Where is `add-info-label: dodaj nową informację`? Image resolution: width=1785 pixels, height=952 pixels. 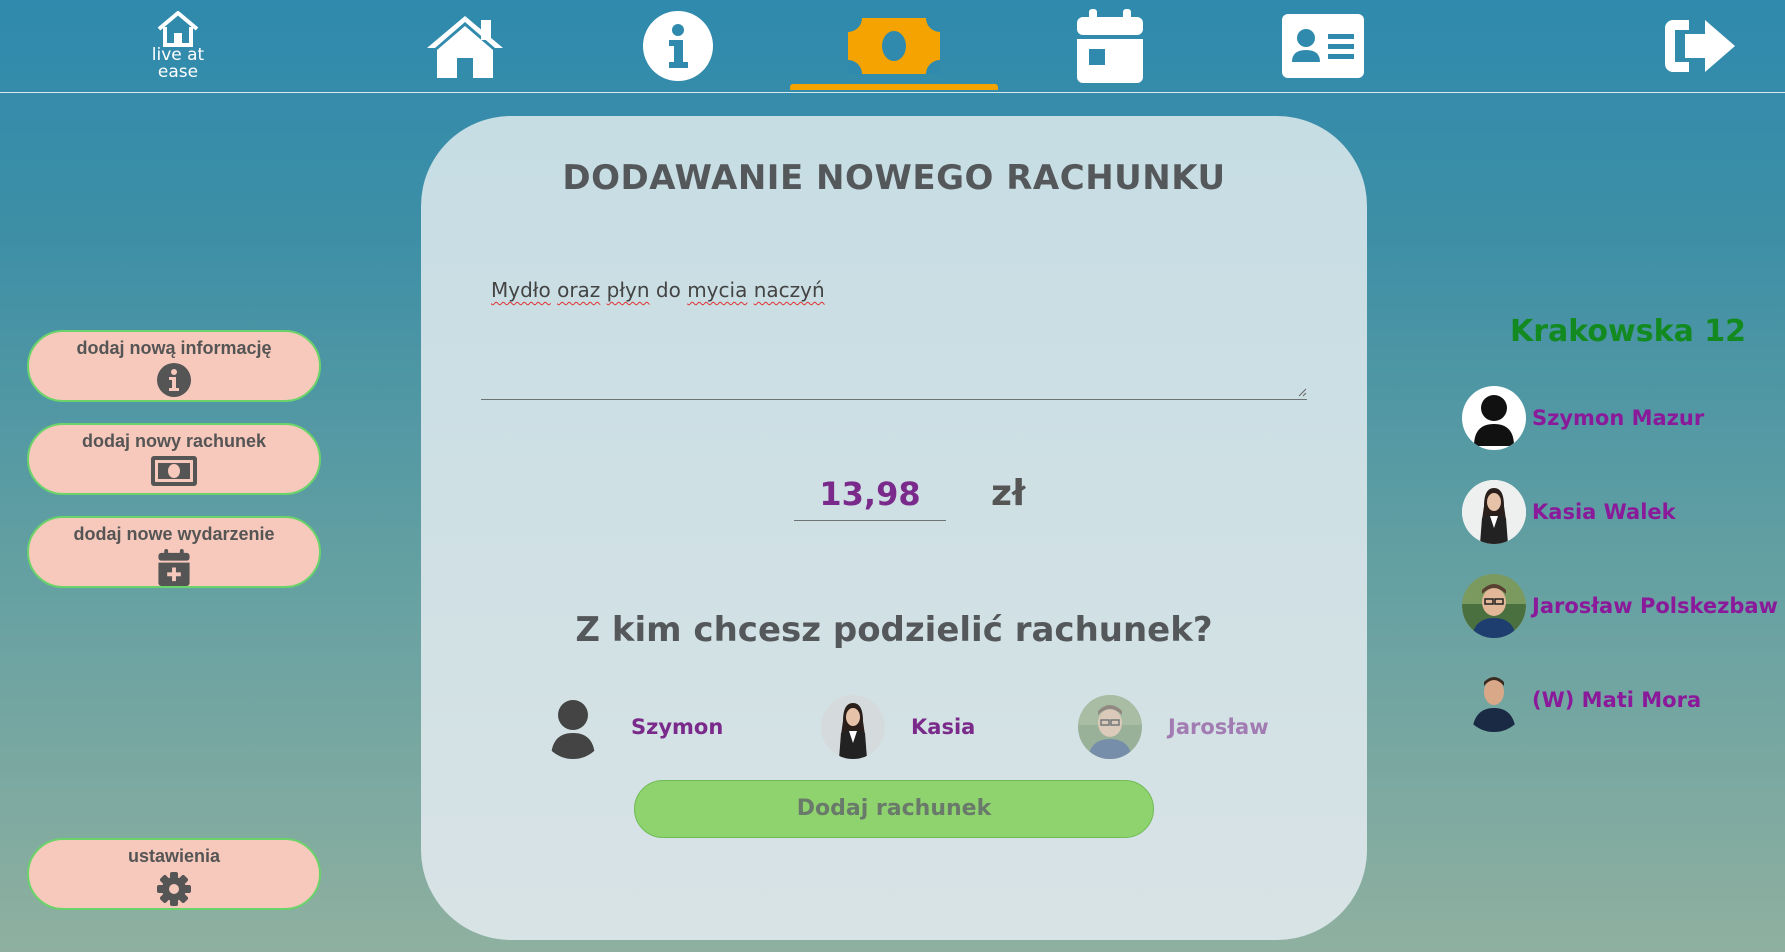 add-info-label: dodaj nową informację is located at coordinates (174, 348).